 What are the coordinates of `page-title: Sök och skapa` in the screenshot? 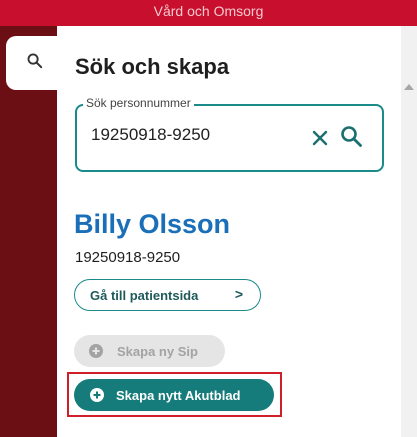 It's located at (152, 66).